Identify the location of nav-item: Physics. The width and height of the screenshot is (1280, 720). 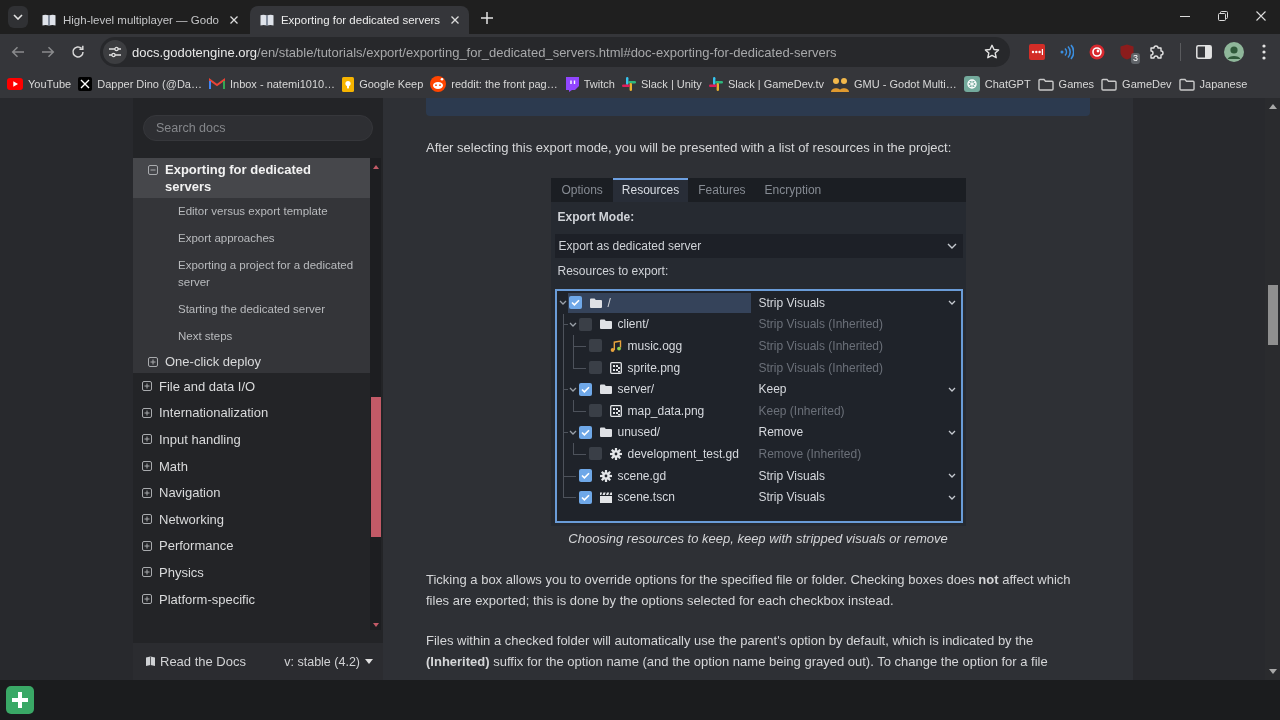
(251, 572).